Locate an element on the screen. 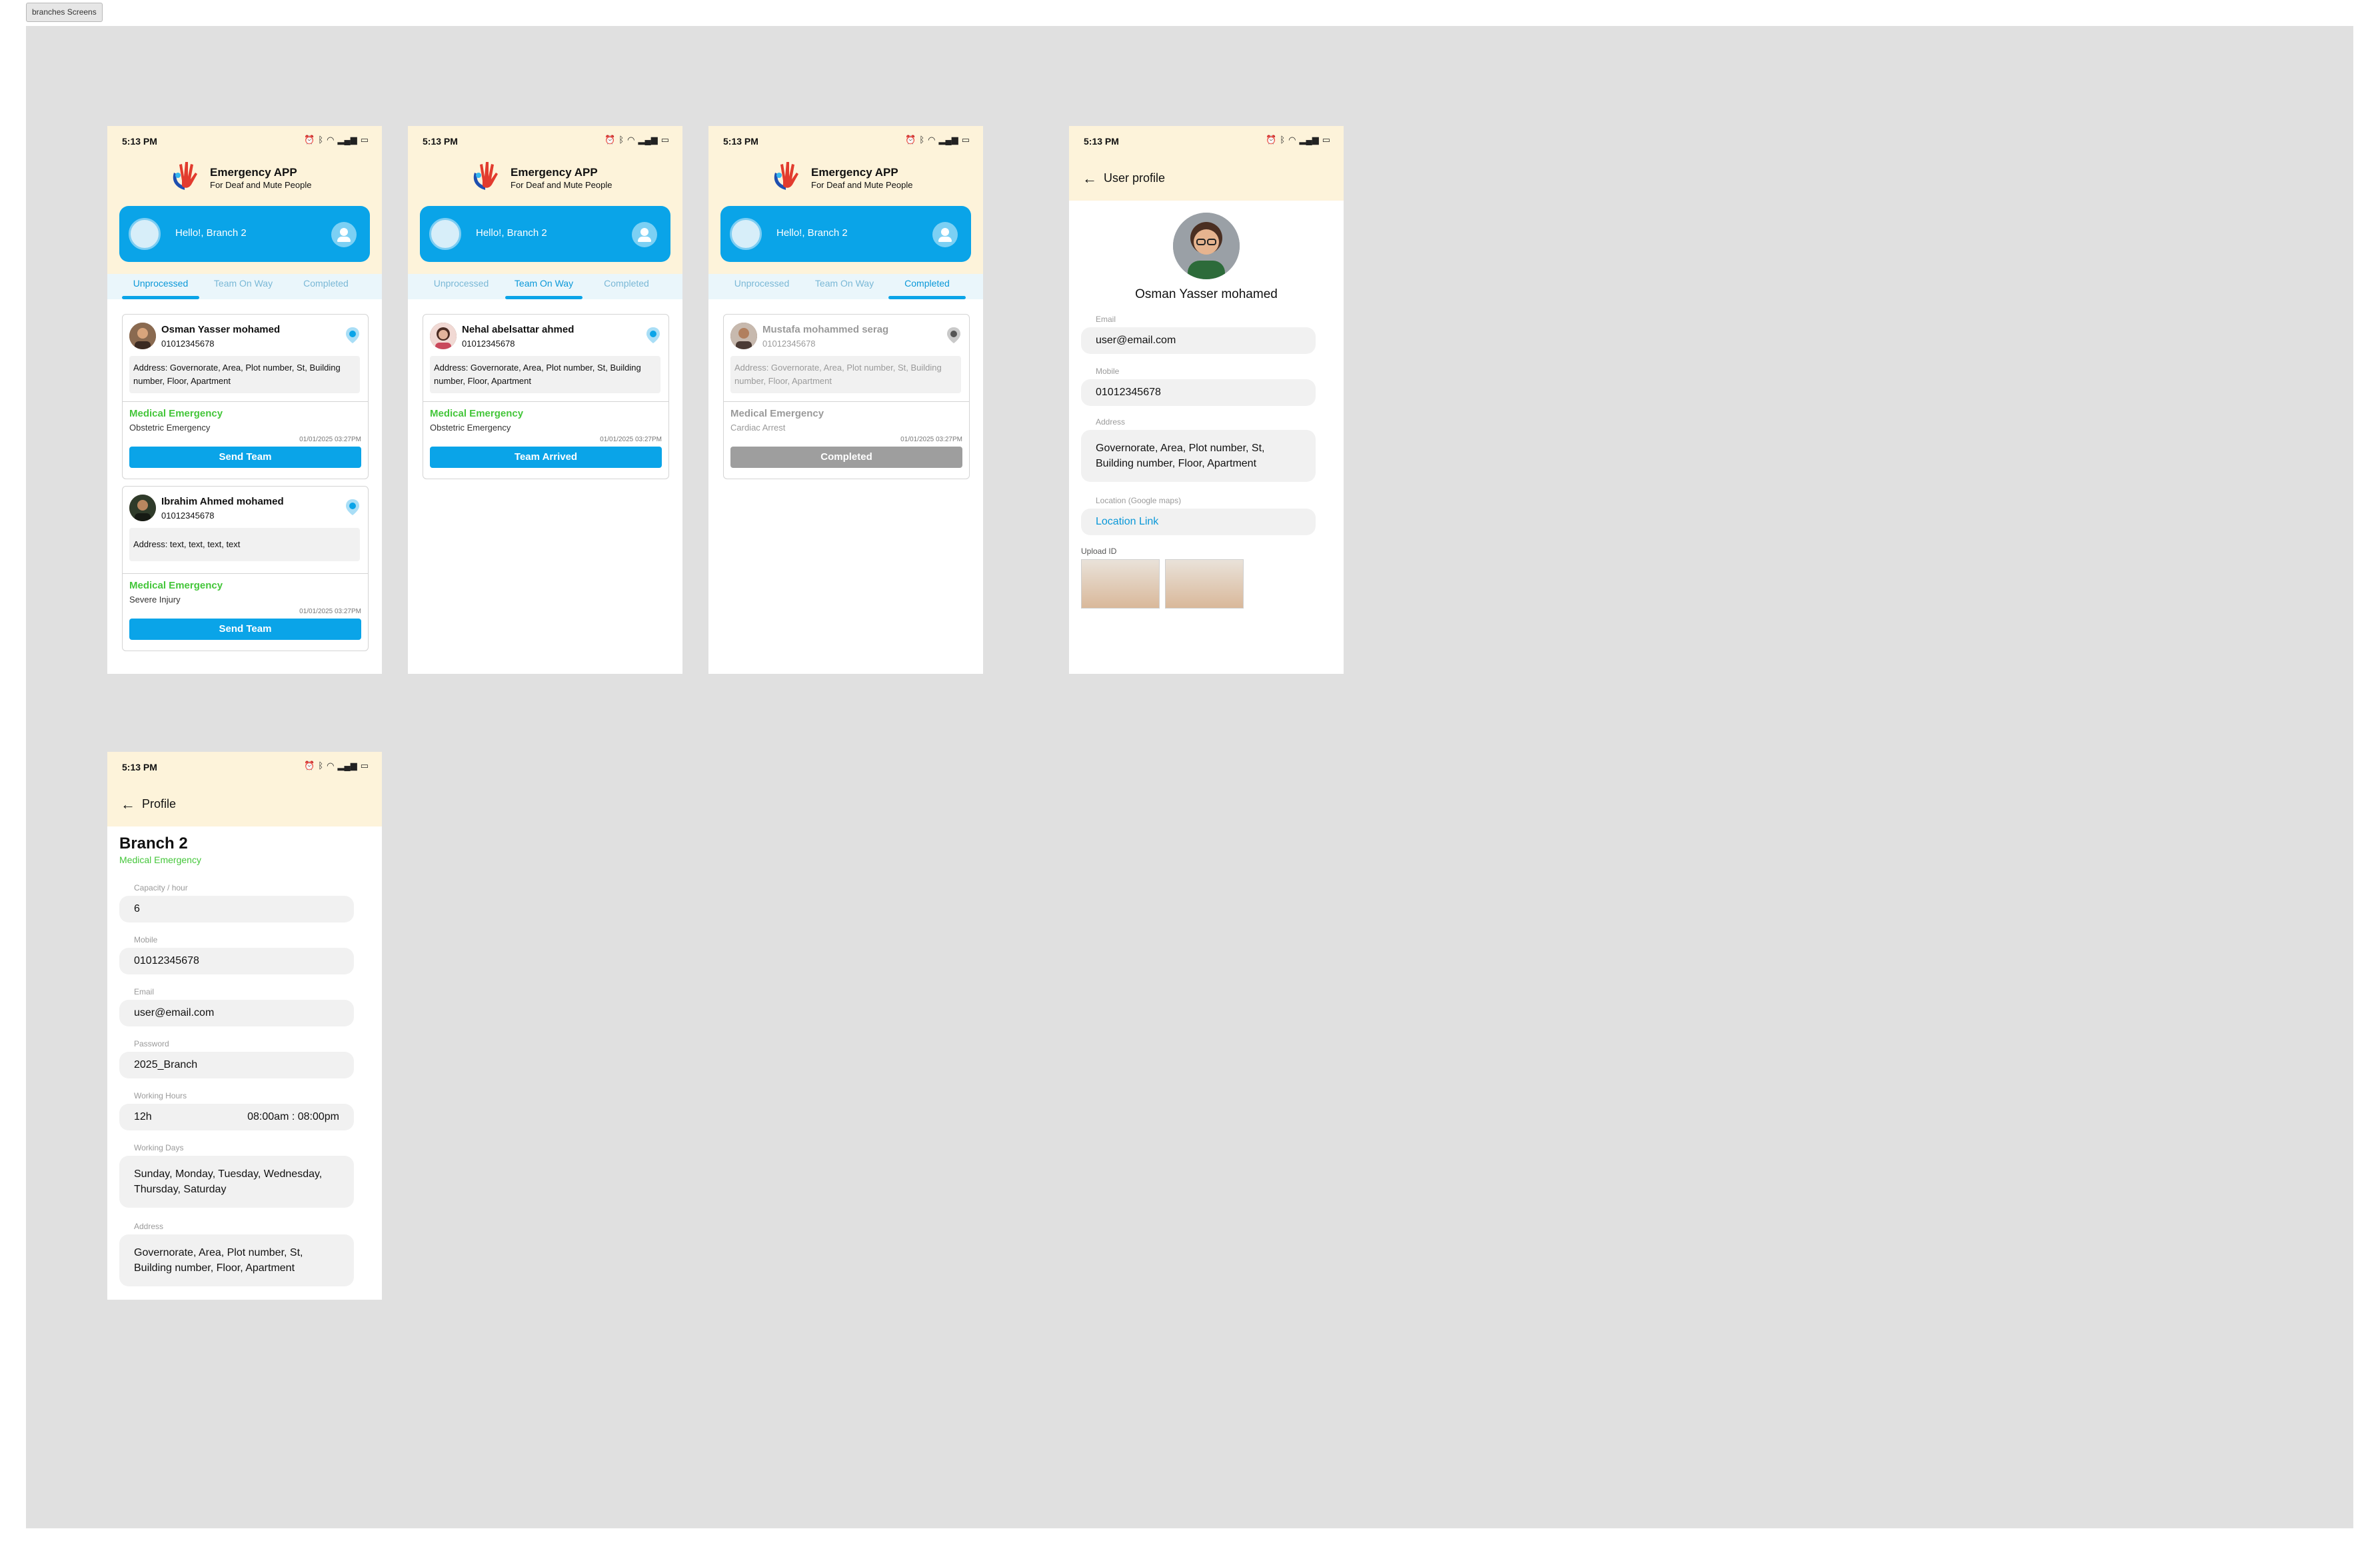  working-days-label: Working Days is located at coordinates (159, 1147).